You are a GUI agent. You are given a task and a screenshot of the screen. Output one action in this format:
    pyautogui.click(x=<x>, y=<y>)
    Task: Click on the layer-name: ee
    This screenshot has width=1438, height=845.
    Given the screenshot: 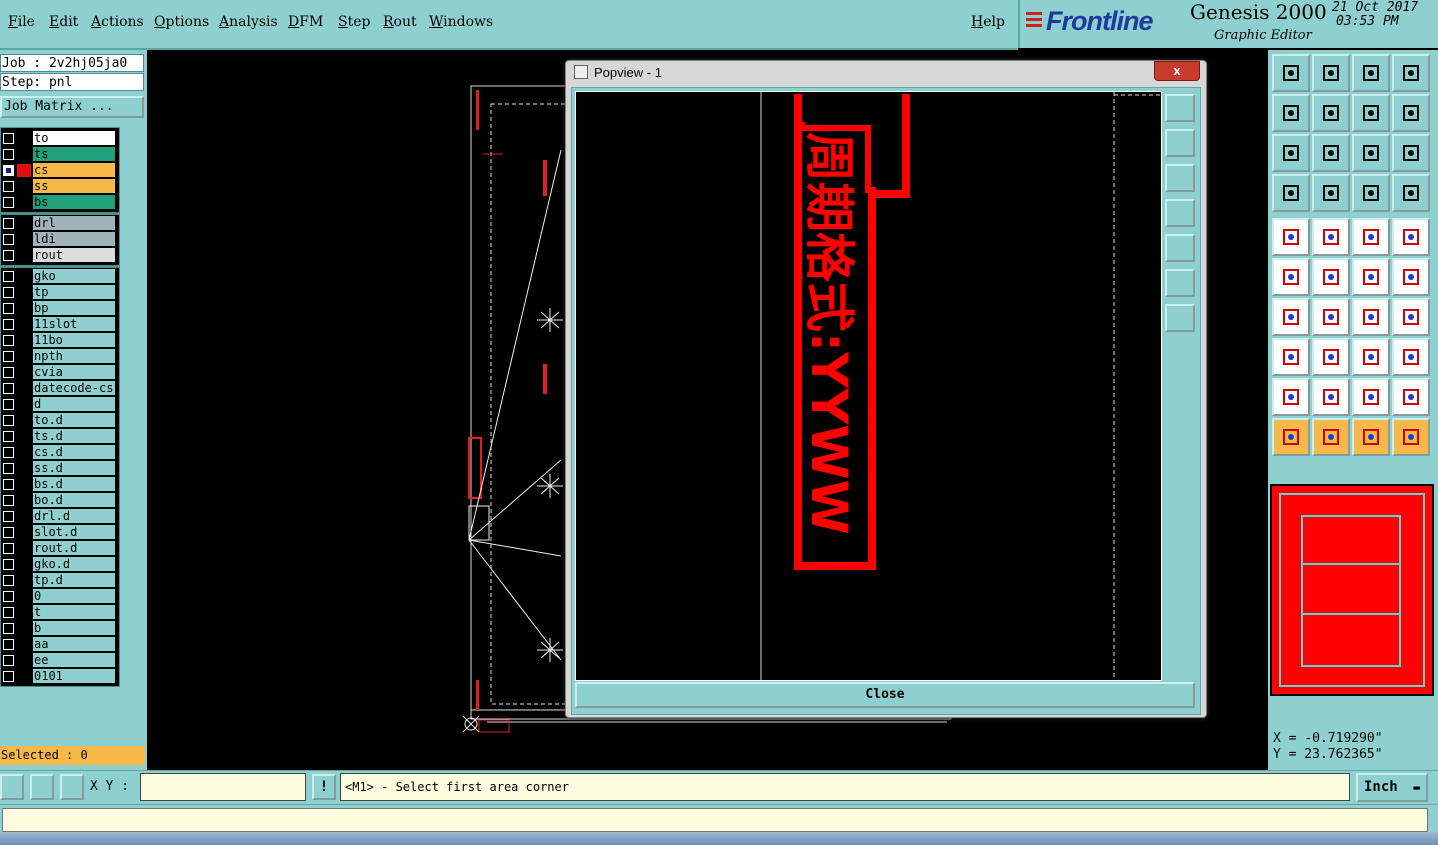 What is the action you would take?
    pyautogui.click(x=74, y=660)
    